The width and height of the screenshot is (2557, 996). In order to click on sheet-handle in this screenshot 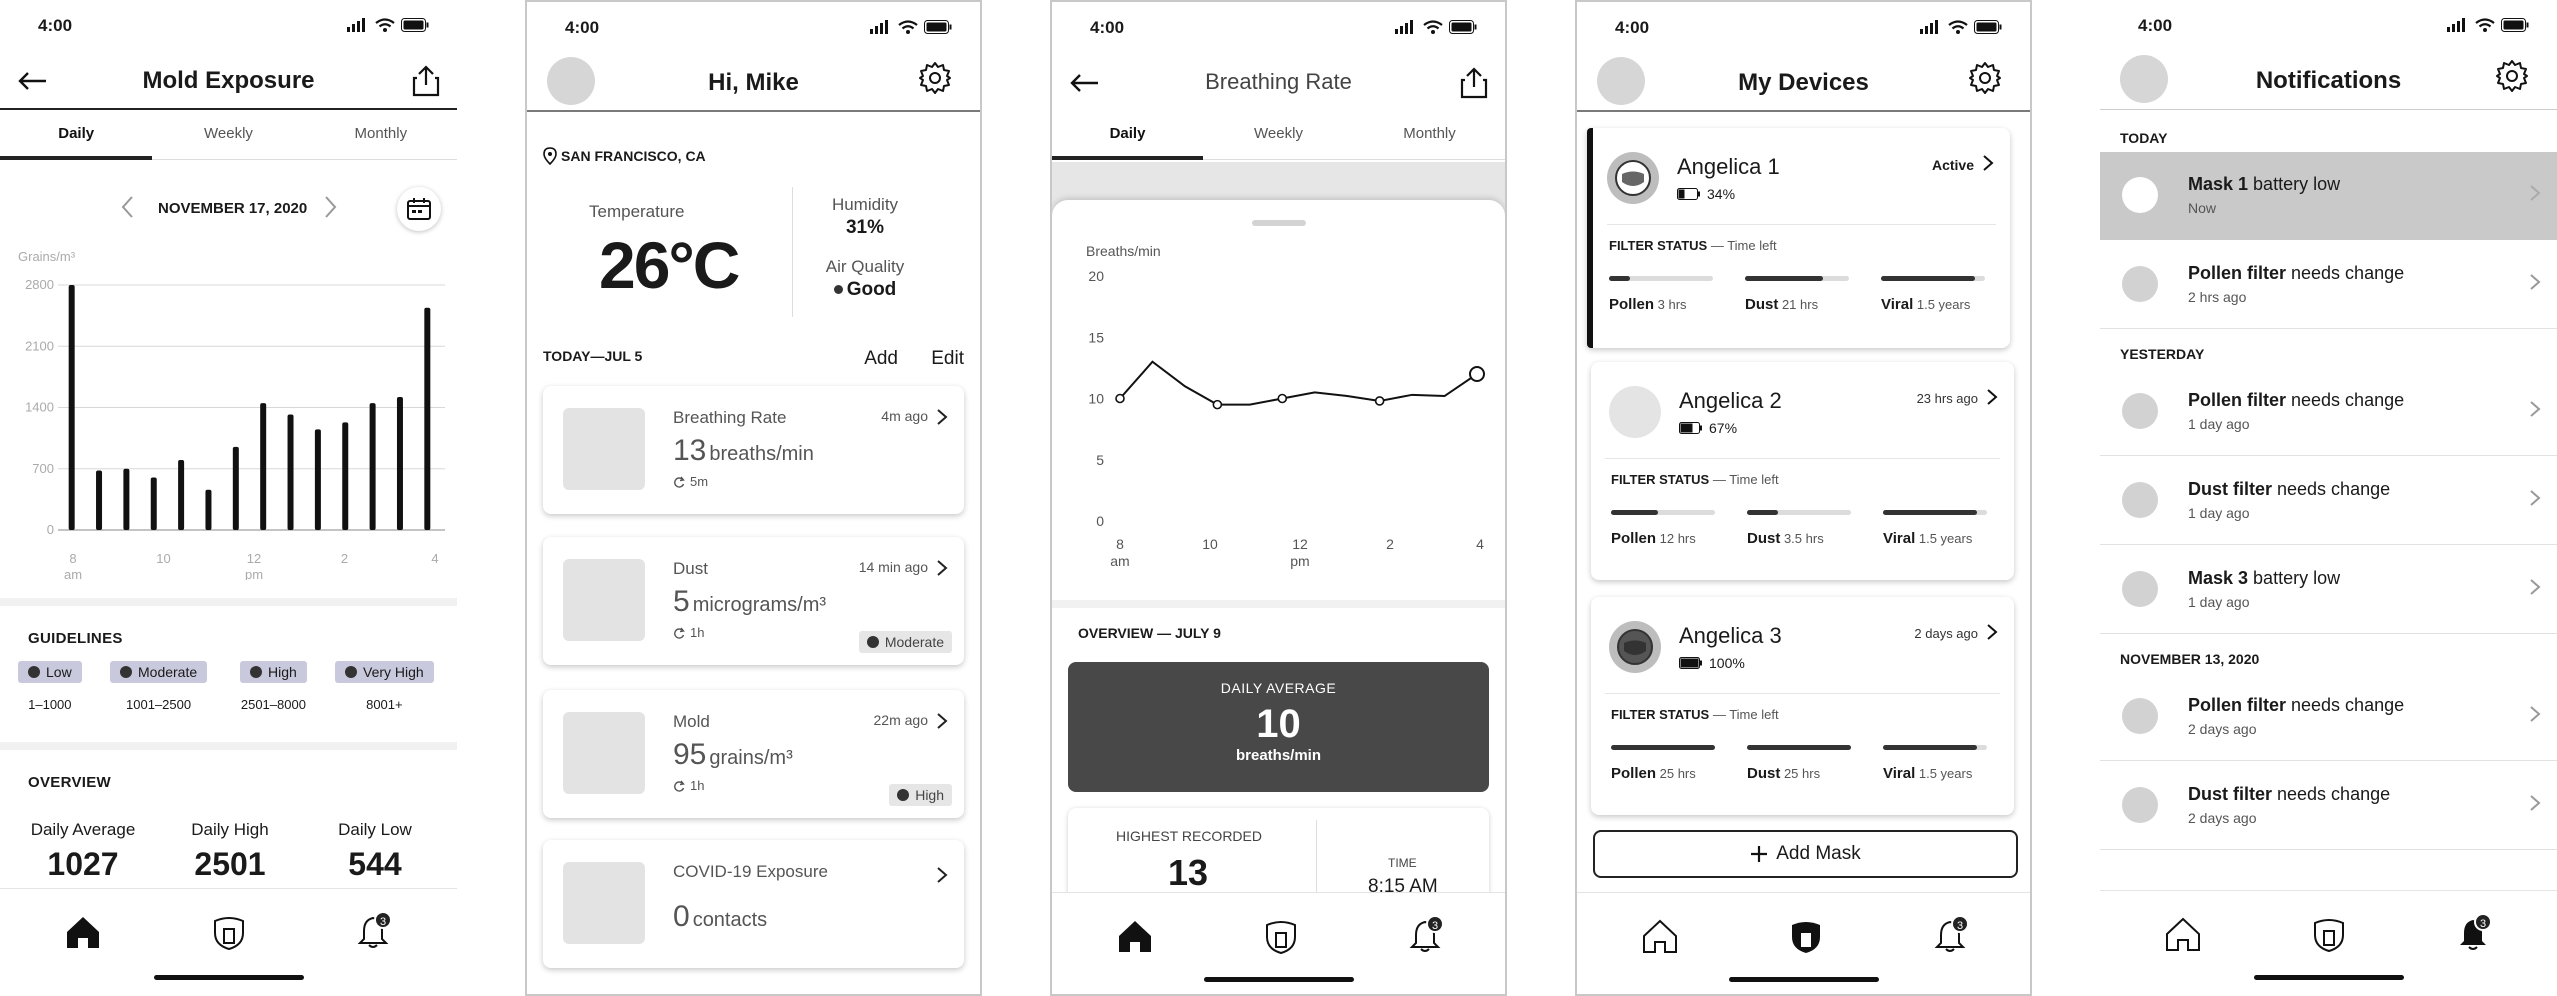, I will do `click(1278, 223)`.